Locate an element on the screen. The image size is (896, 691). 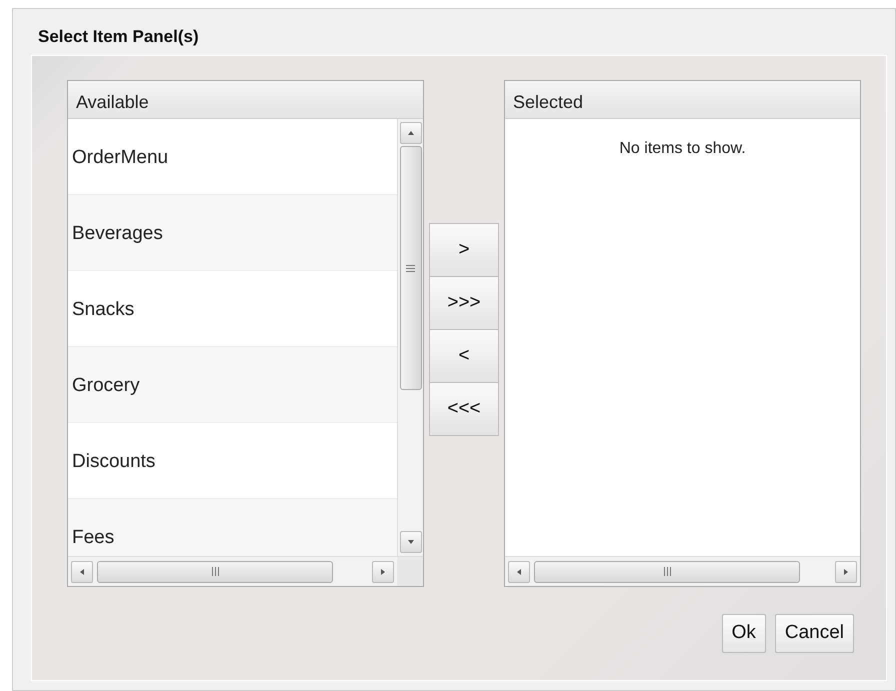
triangle-up-icon is located at coordinates (410, 133).